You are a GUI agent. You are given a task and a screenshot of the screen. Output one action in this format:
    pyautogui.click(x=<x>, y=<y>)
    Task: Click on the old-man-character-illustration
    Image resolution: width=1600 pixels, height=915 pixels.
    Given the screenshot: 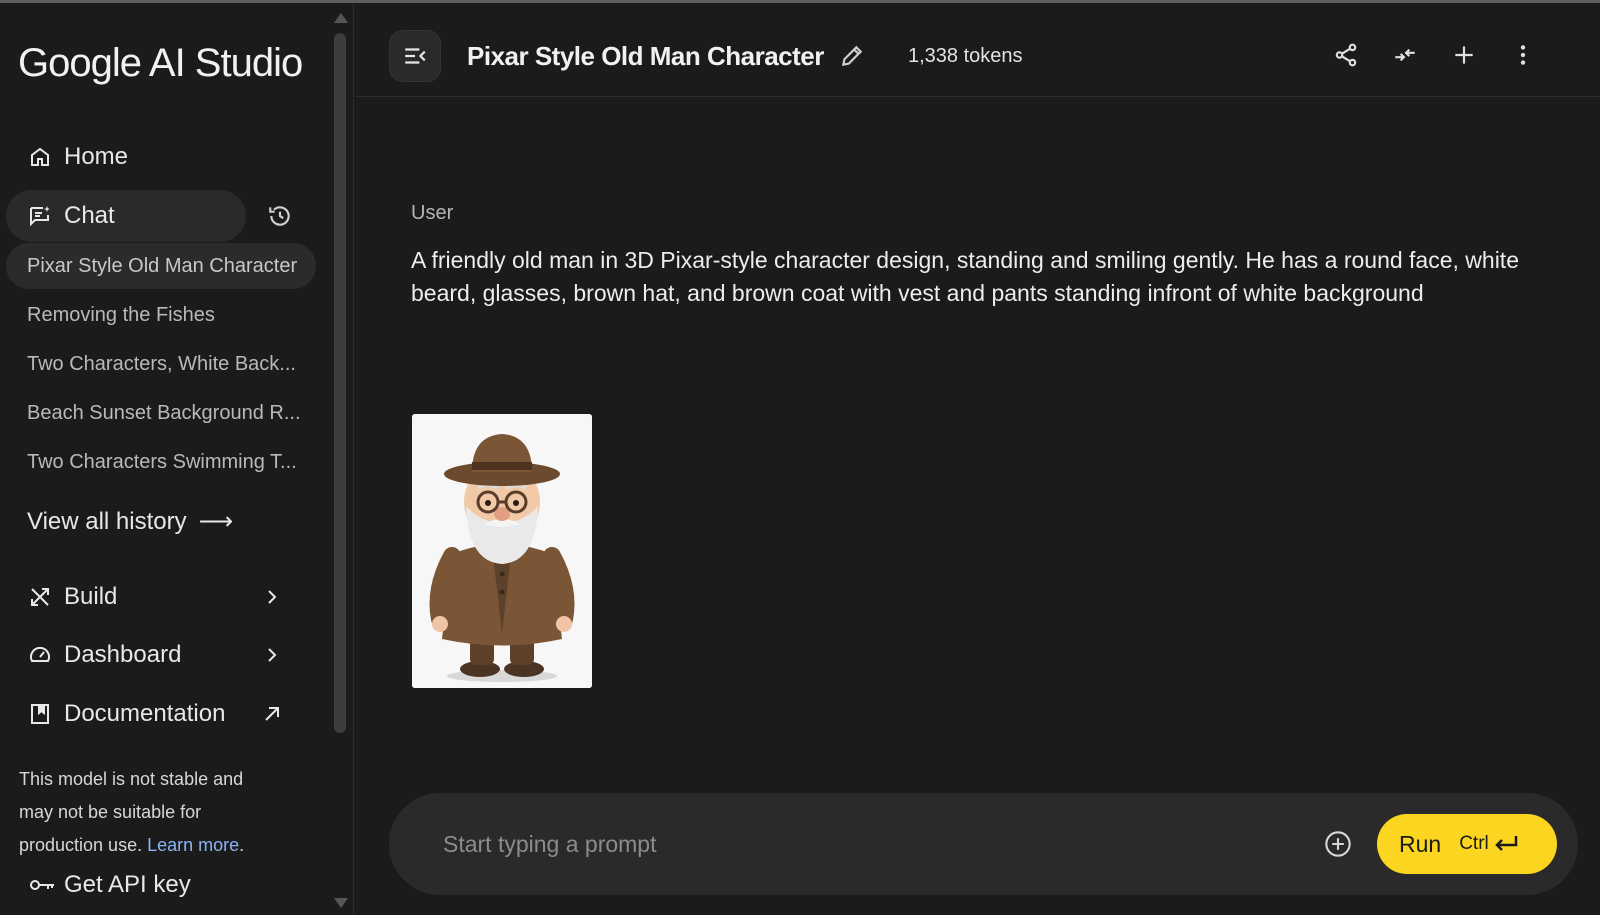 What is the action you would take?
    pyautogui.click(x=502, y=551)
    